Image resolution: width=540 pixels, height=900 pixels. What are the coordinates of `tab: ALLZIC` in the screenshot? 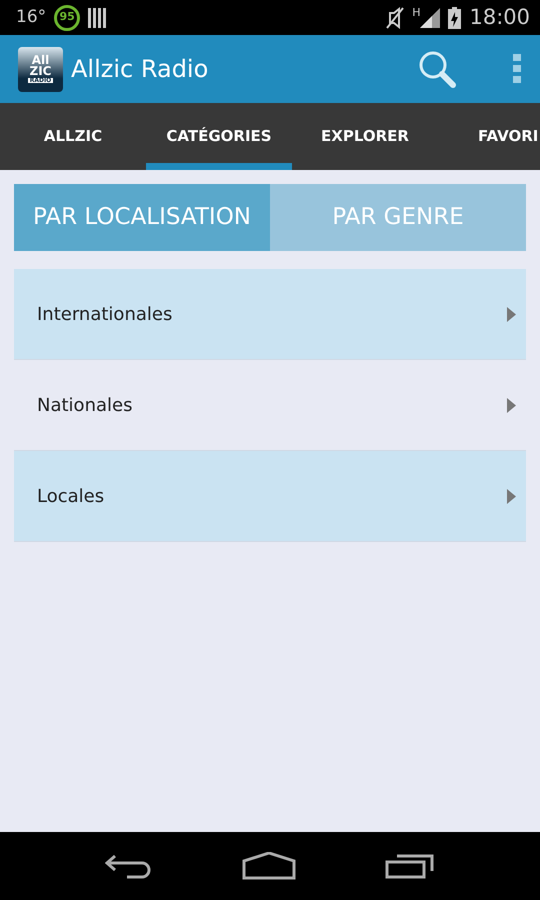 It's located at (73, 136).